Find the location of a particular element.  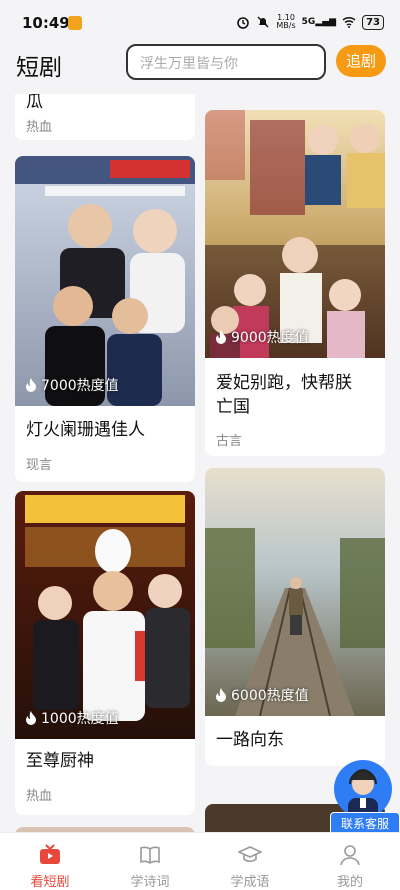

search-input: 浮生万里皆与你 is located at coordinates (226, 62).